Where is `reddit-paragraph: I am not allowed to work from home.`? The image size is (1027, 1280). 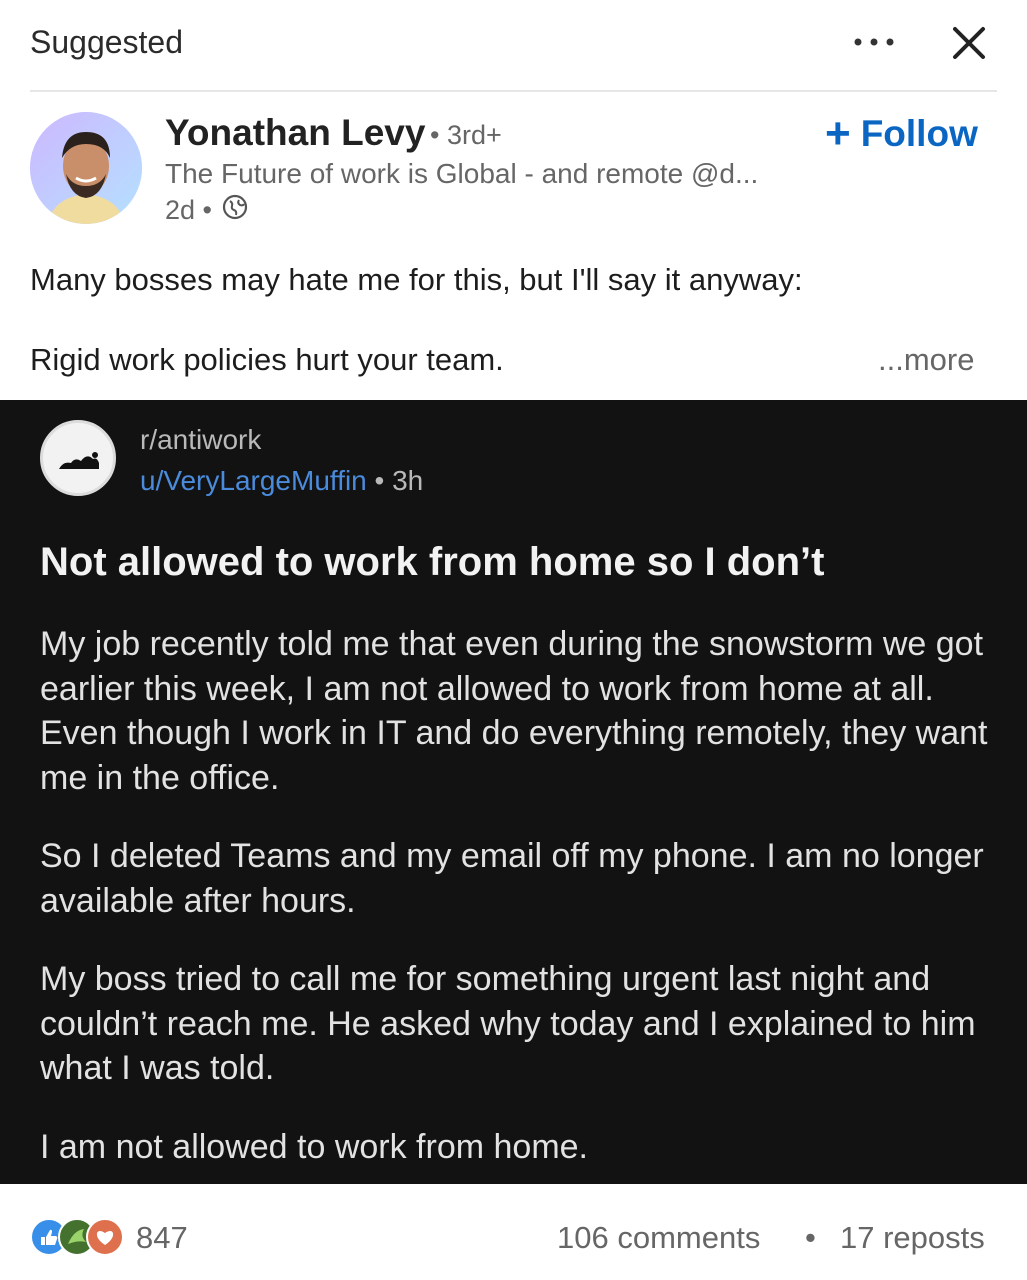 reddit-paragraph: I am not allowed to work from home. is located at coordinates (314, 1146).